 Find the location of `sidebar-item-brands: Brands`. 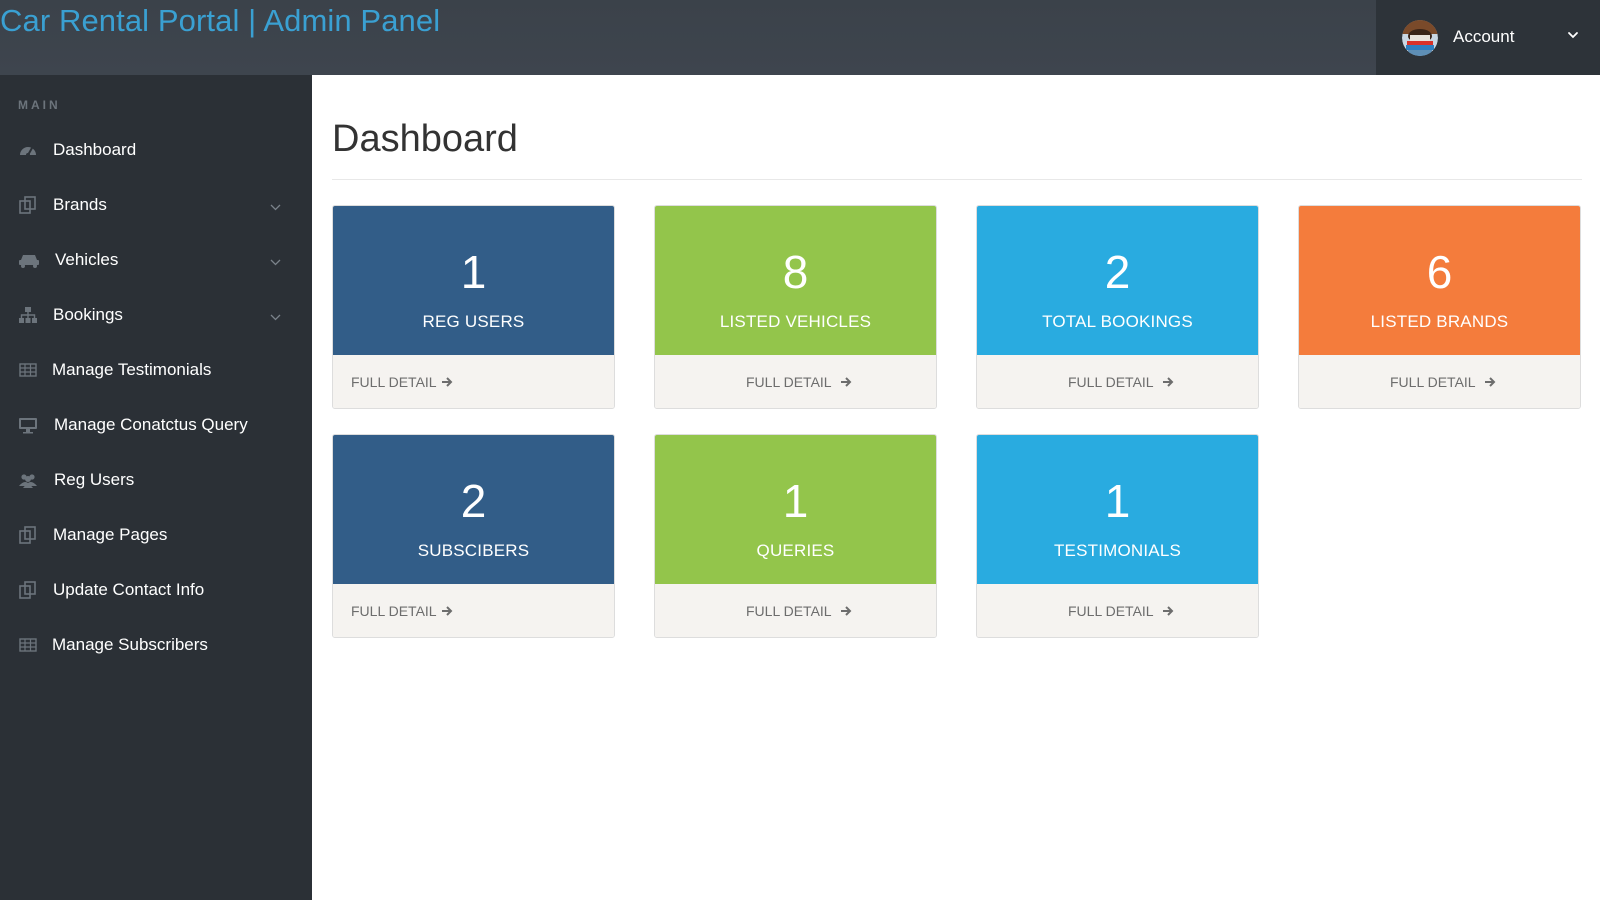

sidebar-item-brands: Brands is located at coordinates (156, 205).